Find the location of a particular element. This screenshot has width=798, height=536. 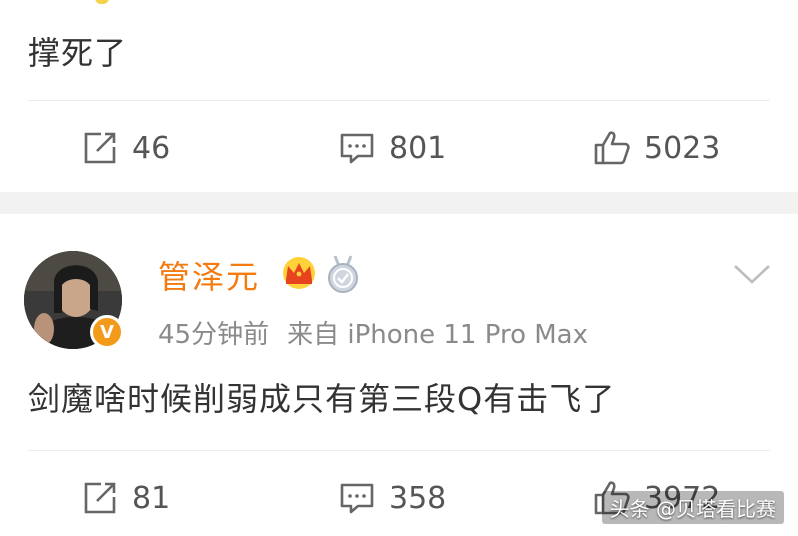

crown-badge-icon is located at coordinates (299, 275).